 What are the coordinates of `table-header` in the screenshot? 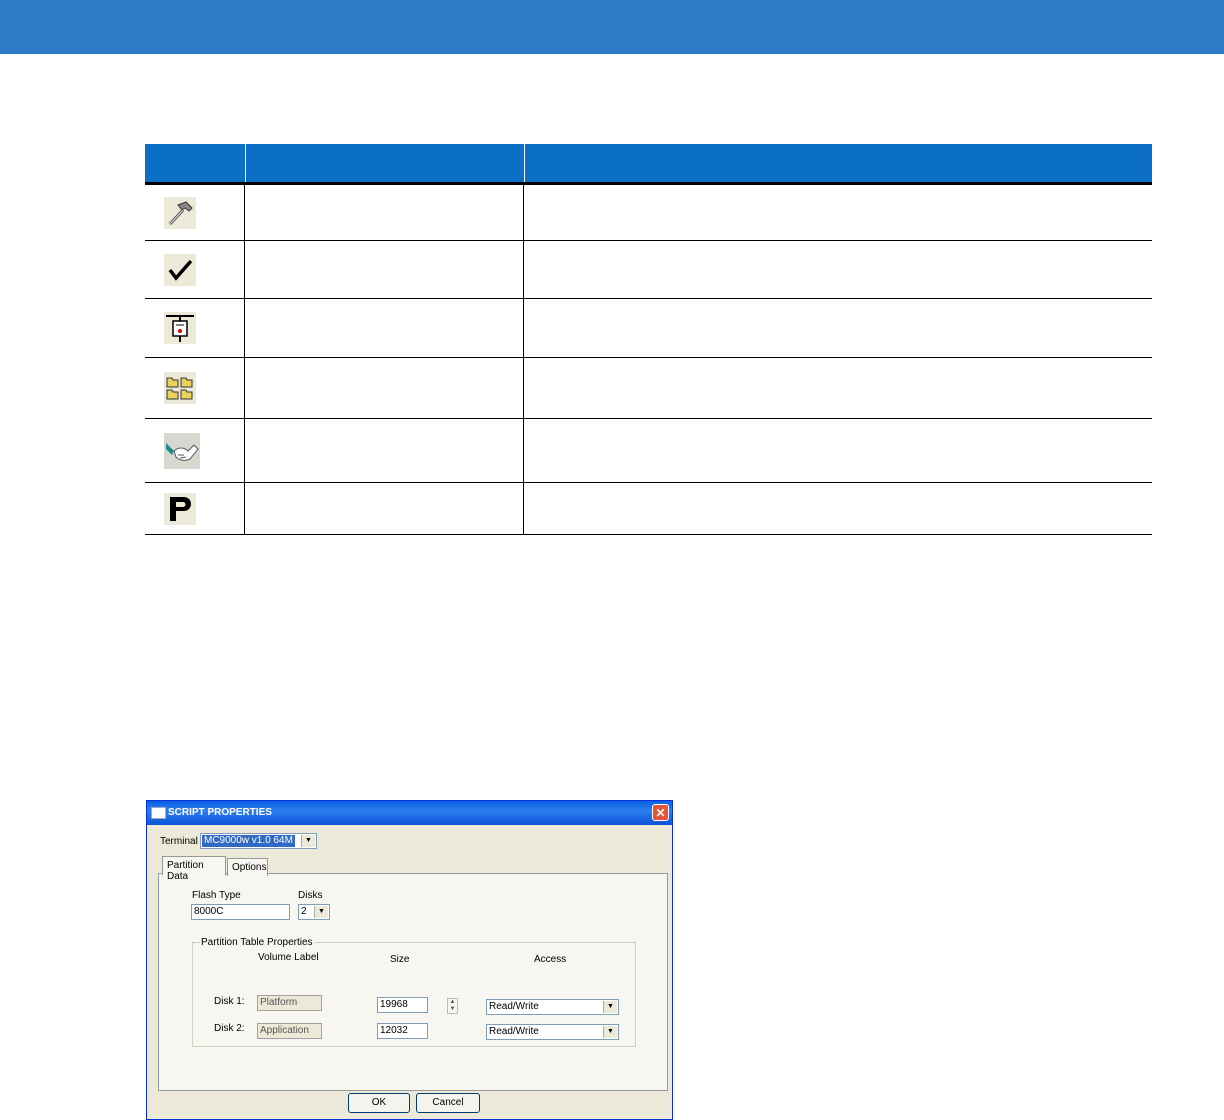 It's located at (648, 164).